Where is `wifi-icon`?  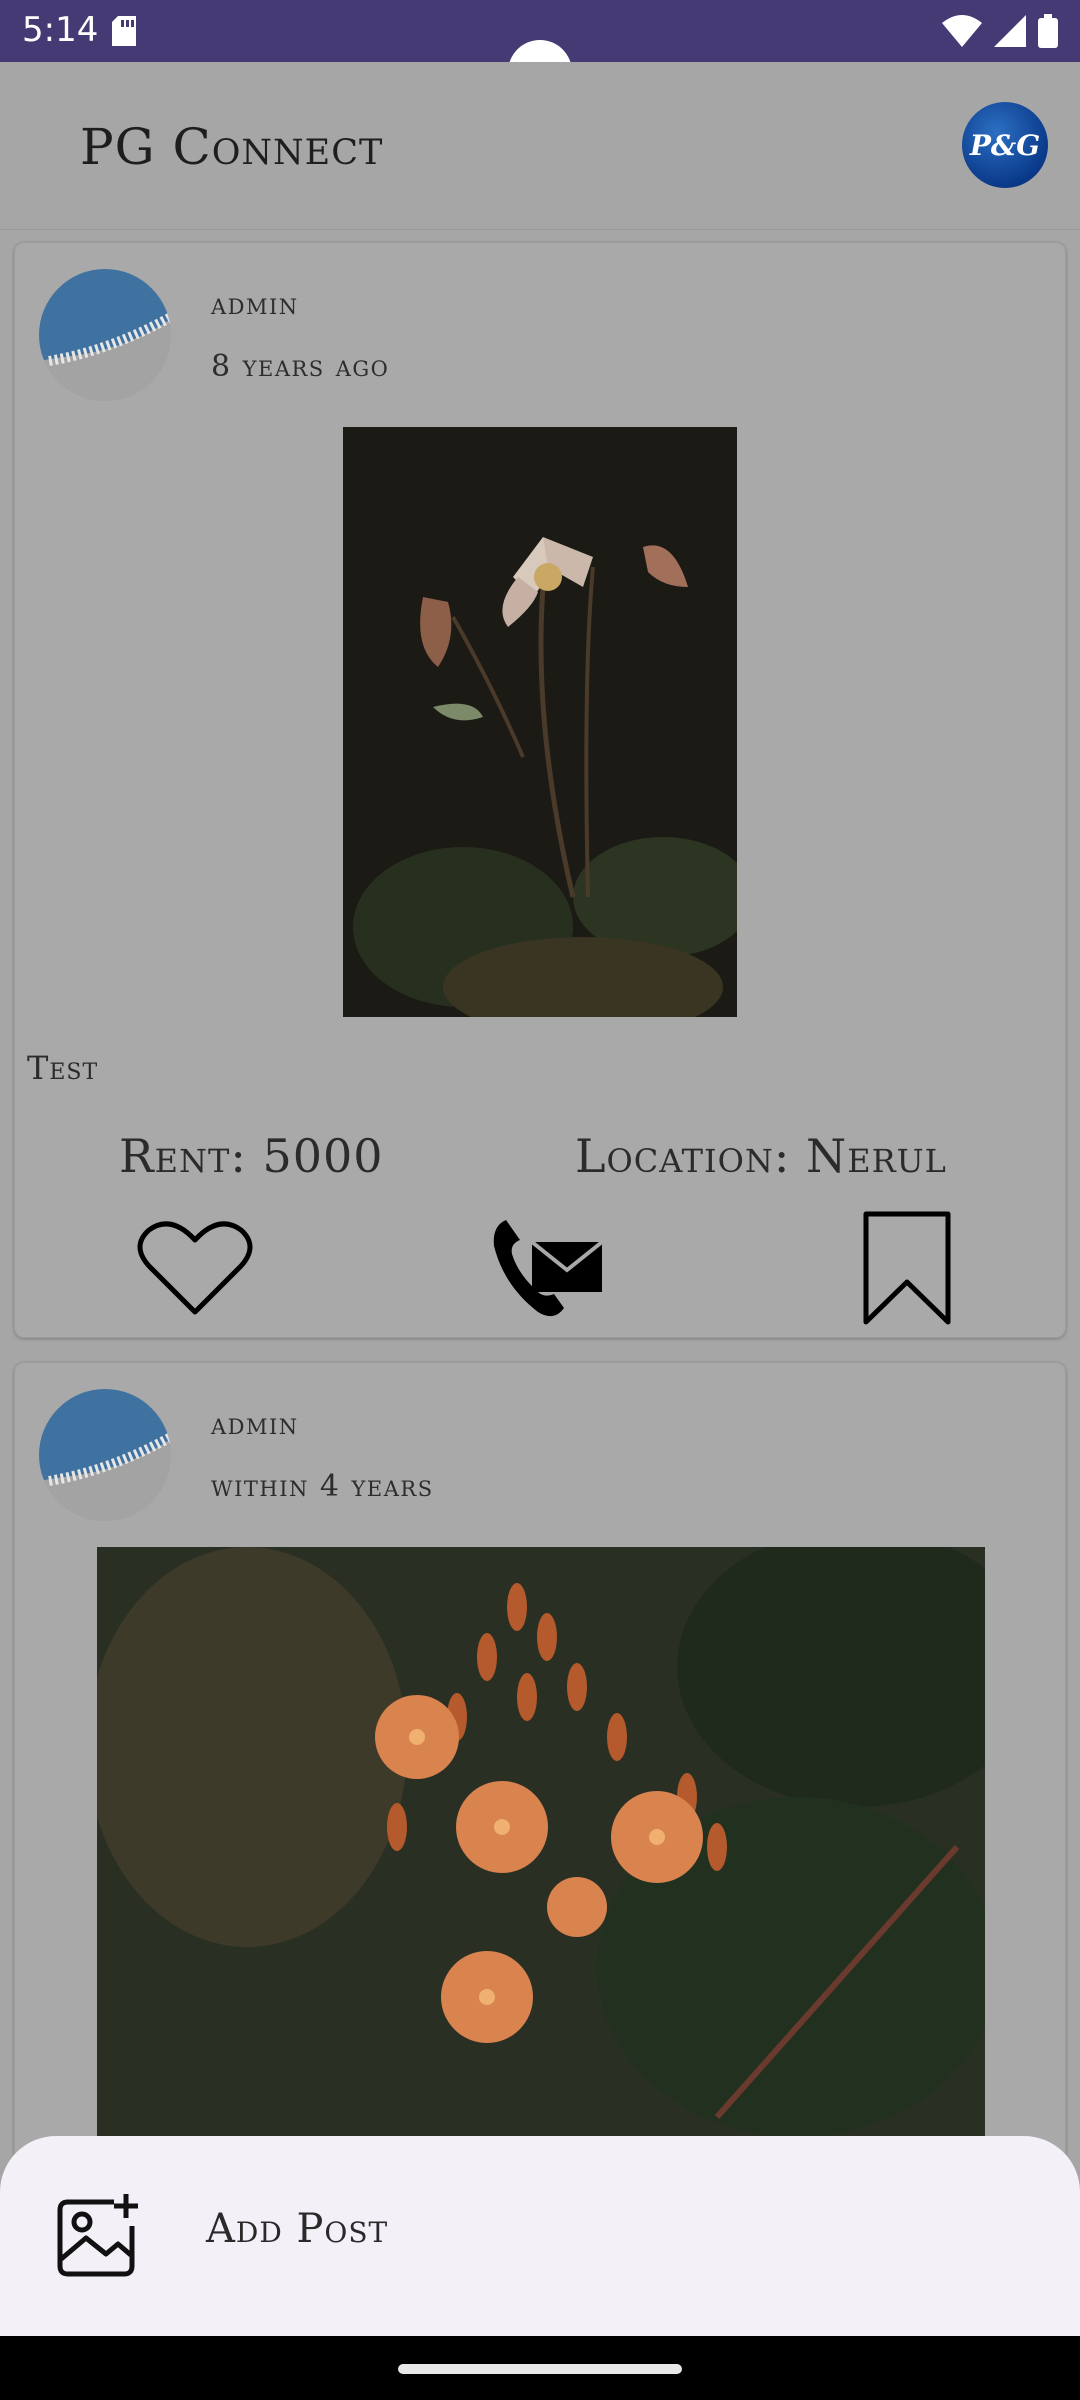 wifi-icon is located at coordinates (962, 33).